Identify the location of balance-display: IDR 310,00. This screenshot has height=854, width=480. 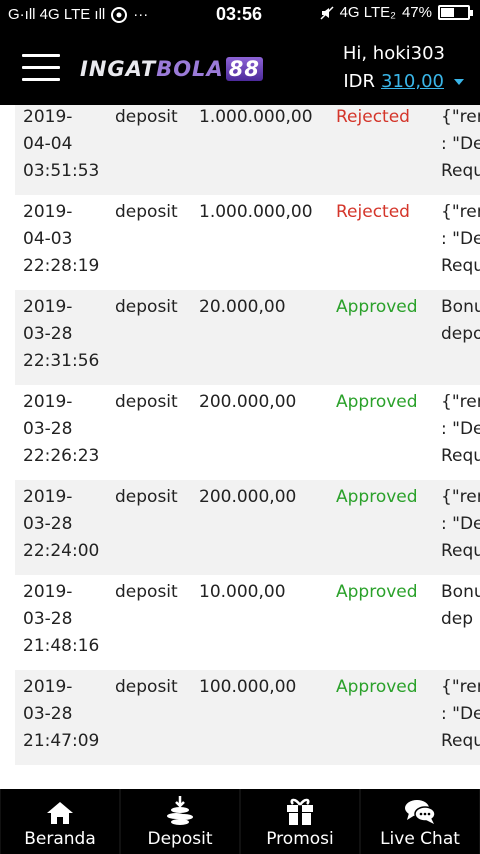
(403, 81).